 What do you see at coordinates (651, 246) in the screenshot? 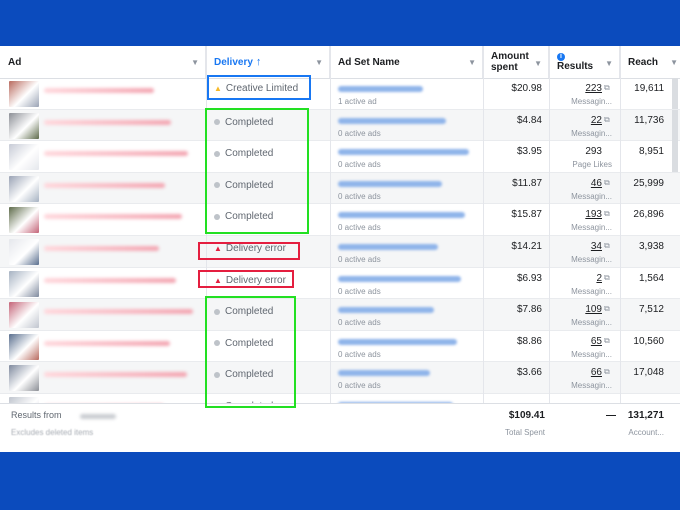
I see `reach-value: 3,938` at bounding box center [651, 246].